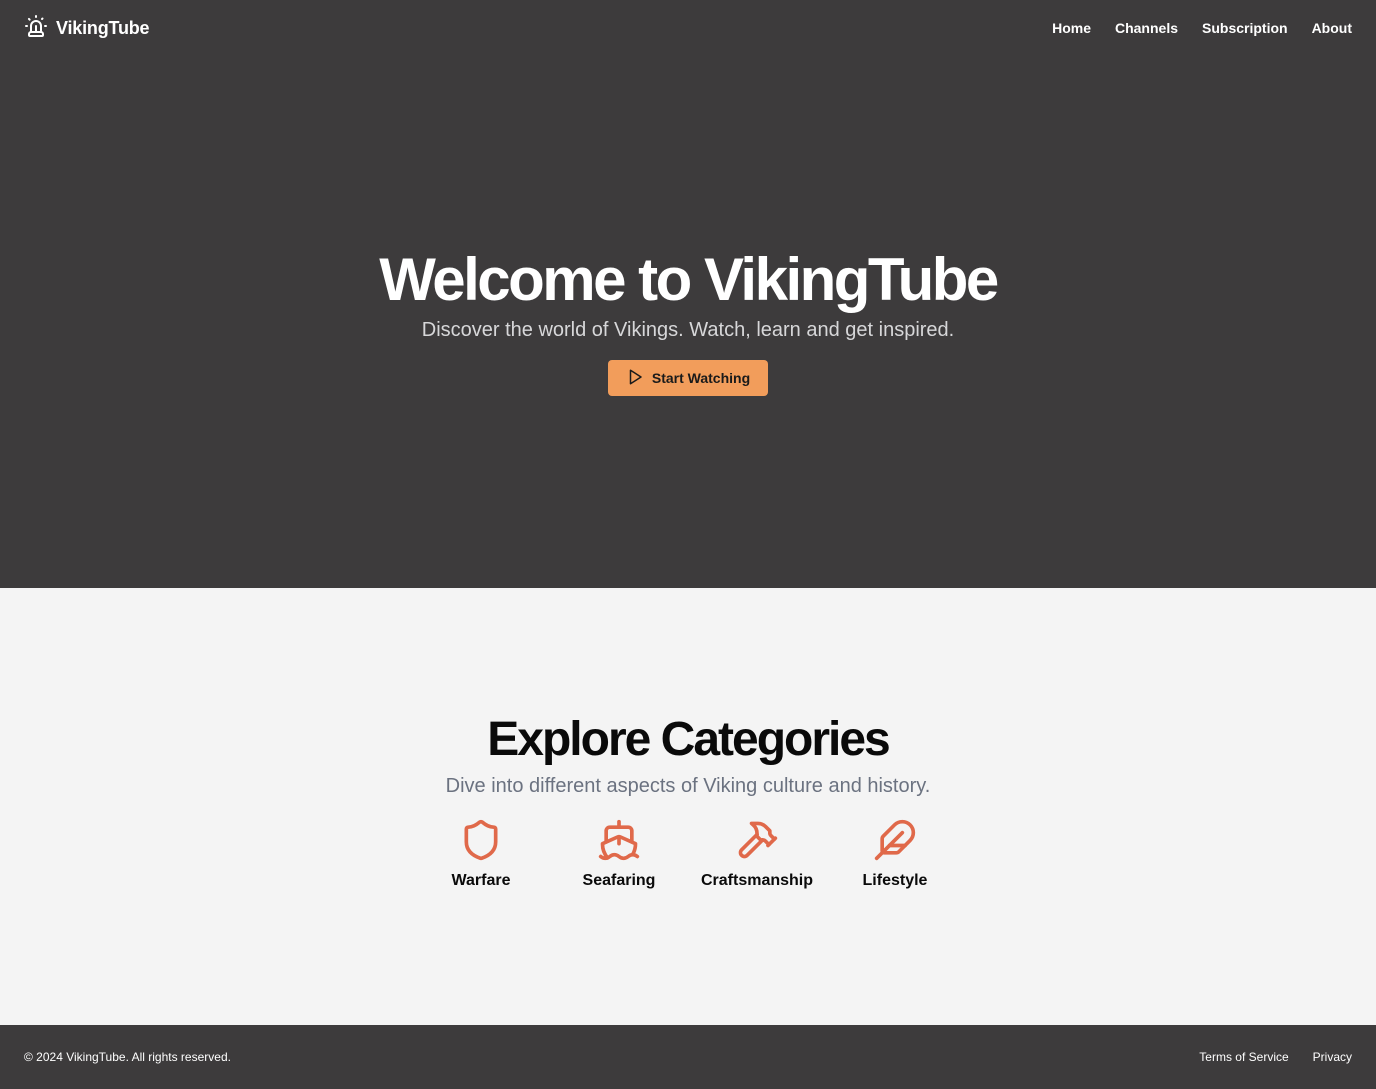 The width and height of the screenshot is (1376, 1089). What do you see at coordinates (1332, 1057) in the screenshot?
I see `privacy-link: Privacy` at bounding box center [1332, 1057].